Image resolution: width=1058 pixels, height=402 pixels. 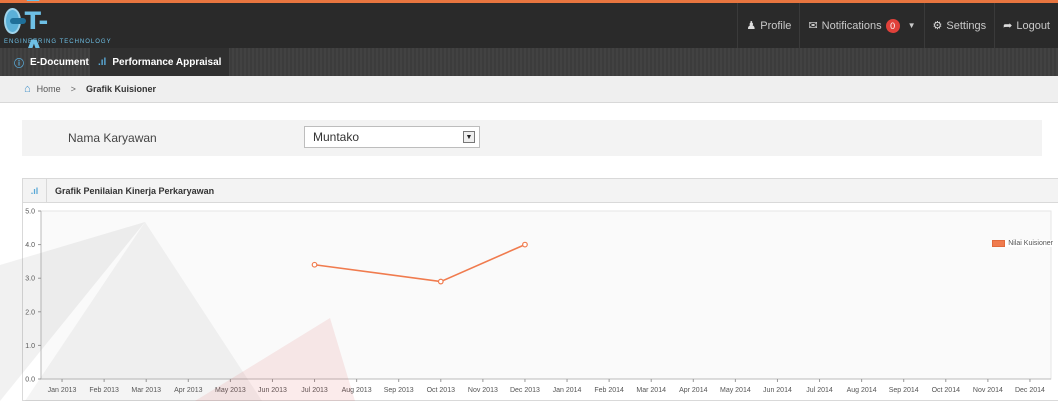 What do you see at coordinates (609, 390) in the screenshot?
I see `x-tick-label: Feb 2014` at bounding box center [609, 390].